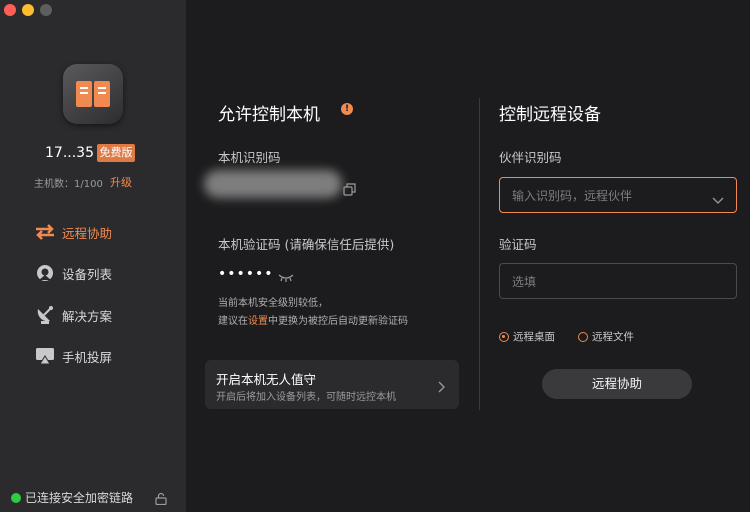  What do you see at coordinates (718, 199) in the screenshot?
I see `chevron-down-icon` at bounding box center [718, 199].